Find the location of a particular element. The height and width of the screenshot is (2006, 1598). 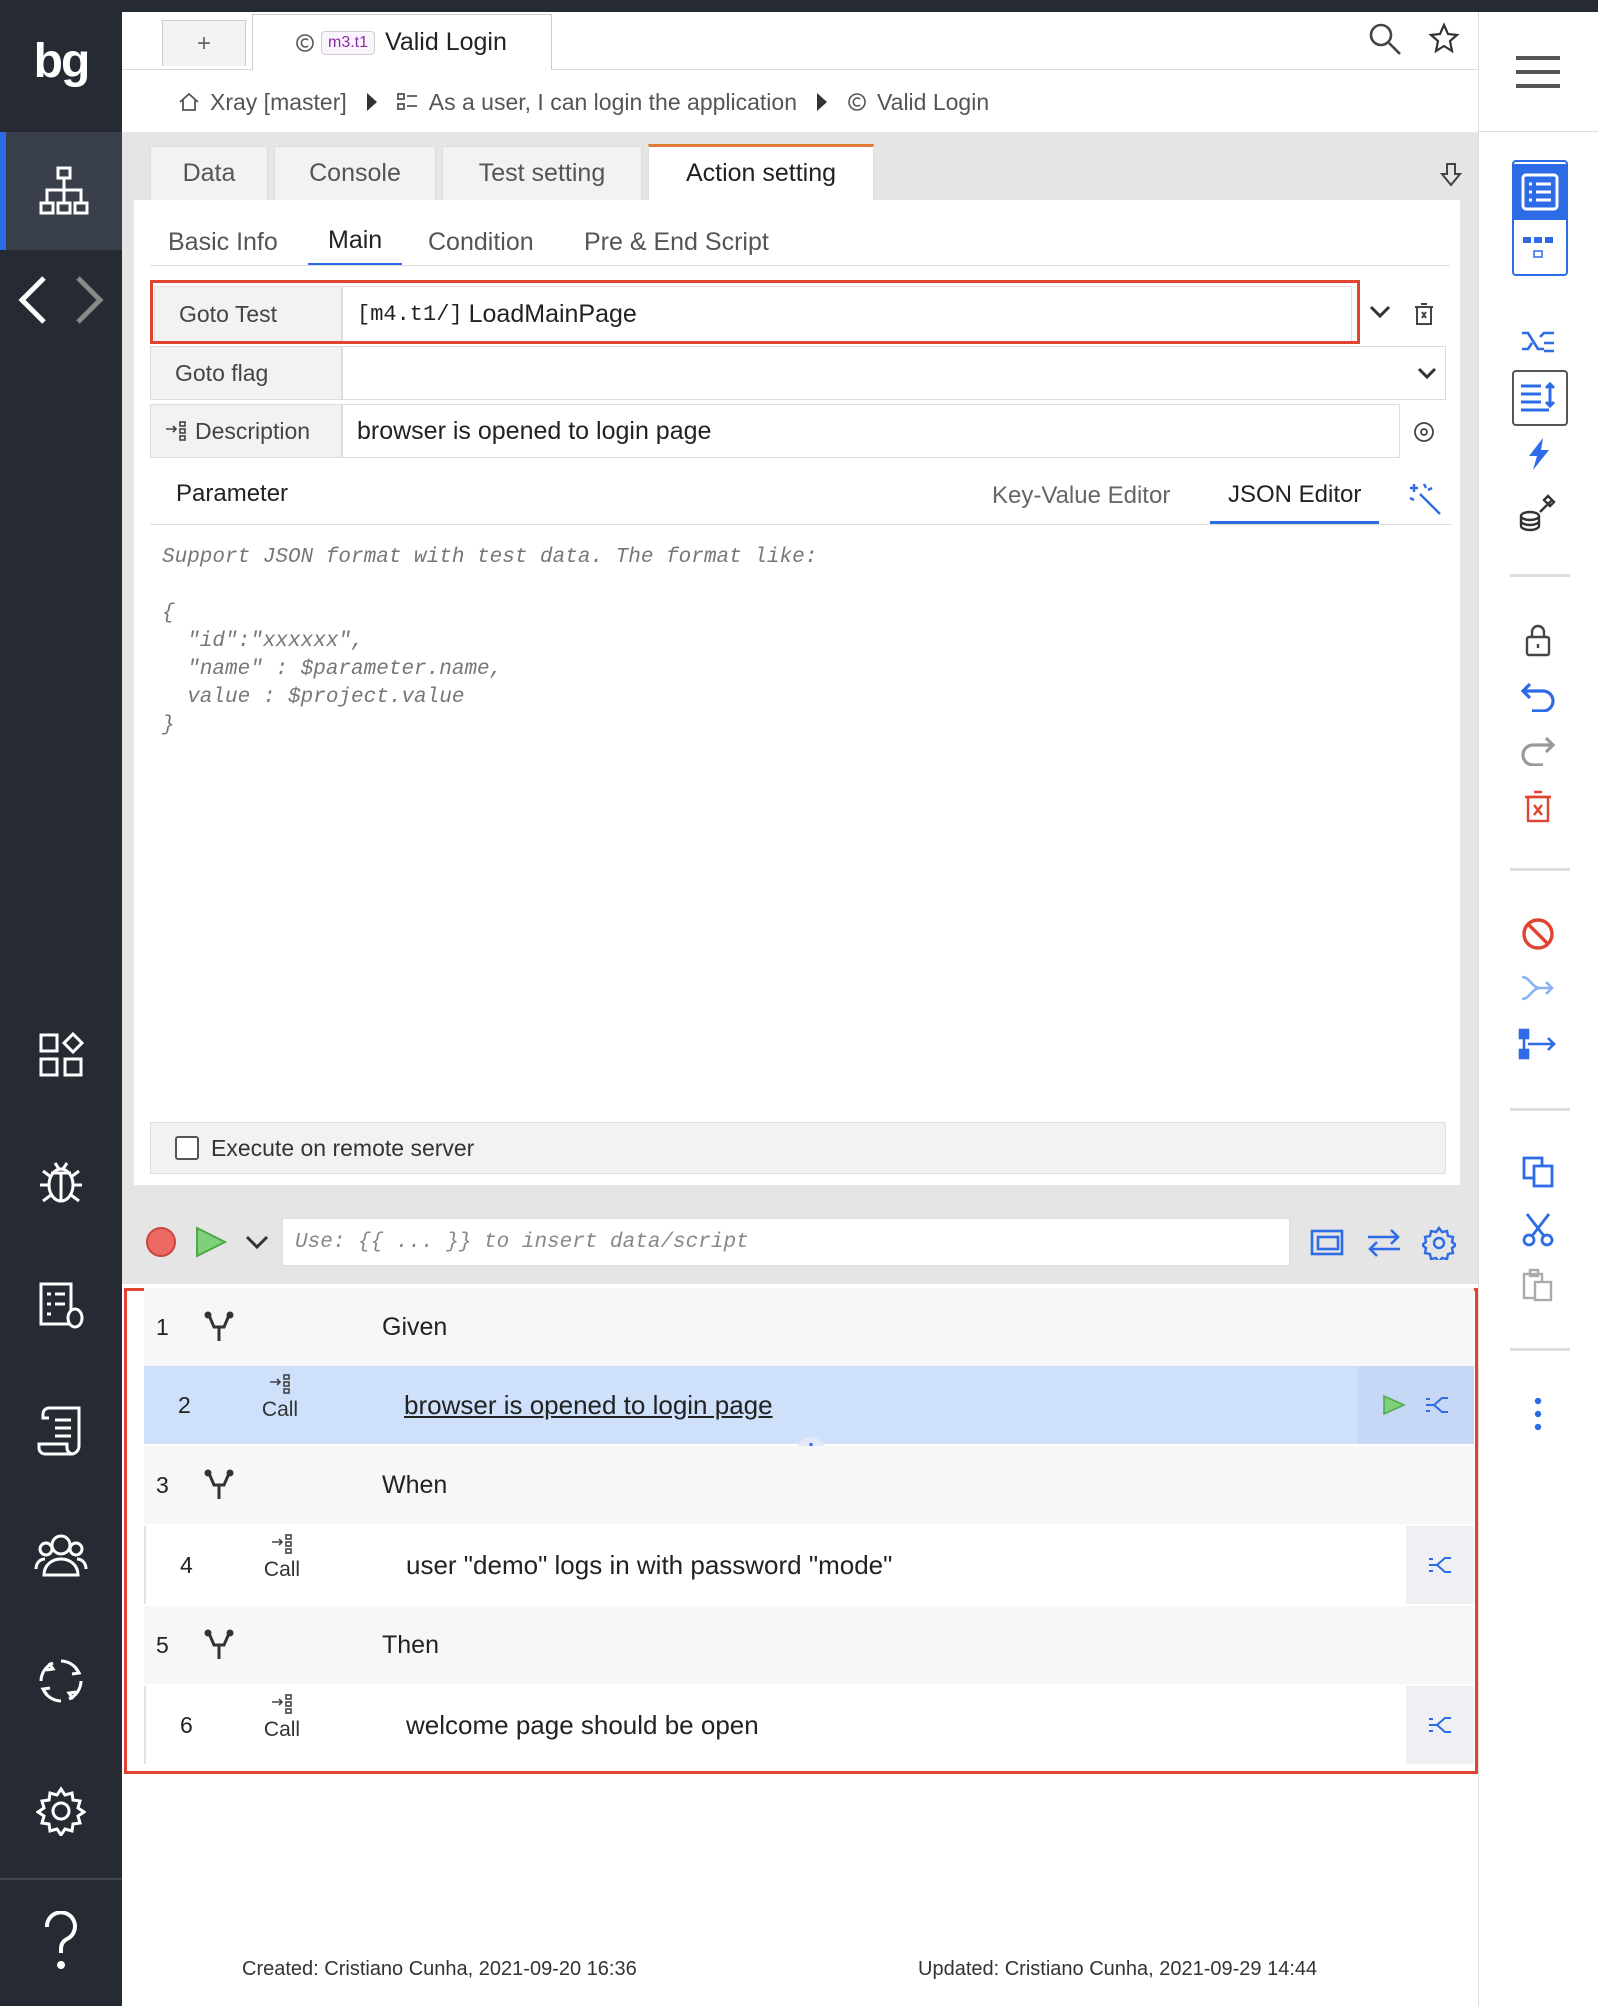

expand-eye-icon is located at coordinates (1424, 432).